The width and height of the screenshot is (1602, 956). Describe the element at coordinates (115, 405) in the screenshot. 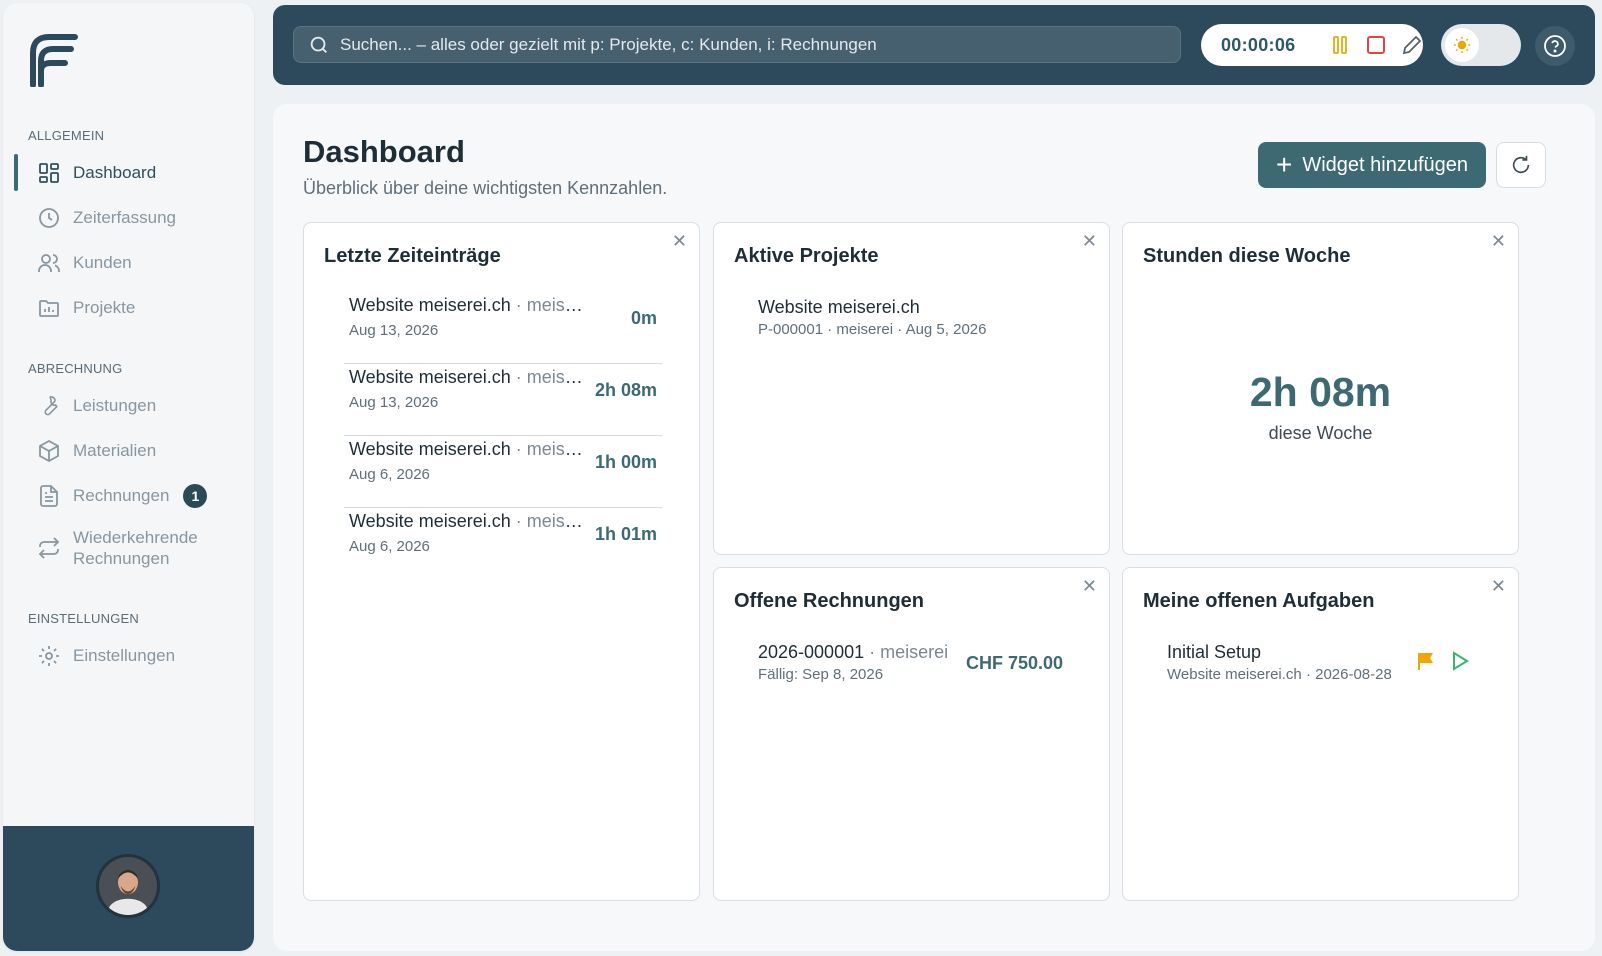

I see `sidebar-item-label: Leistungen` at that location.